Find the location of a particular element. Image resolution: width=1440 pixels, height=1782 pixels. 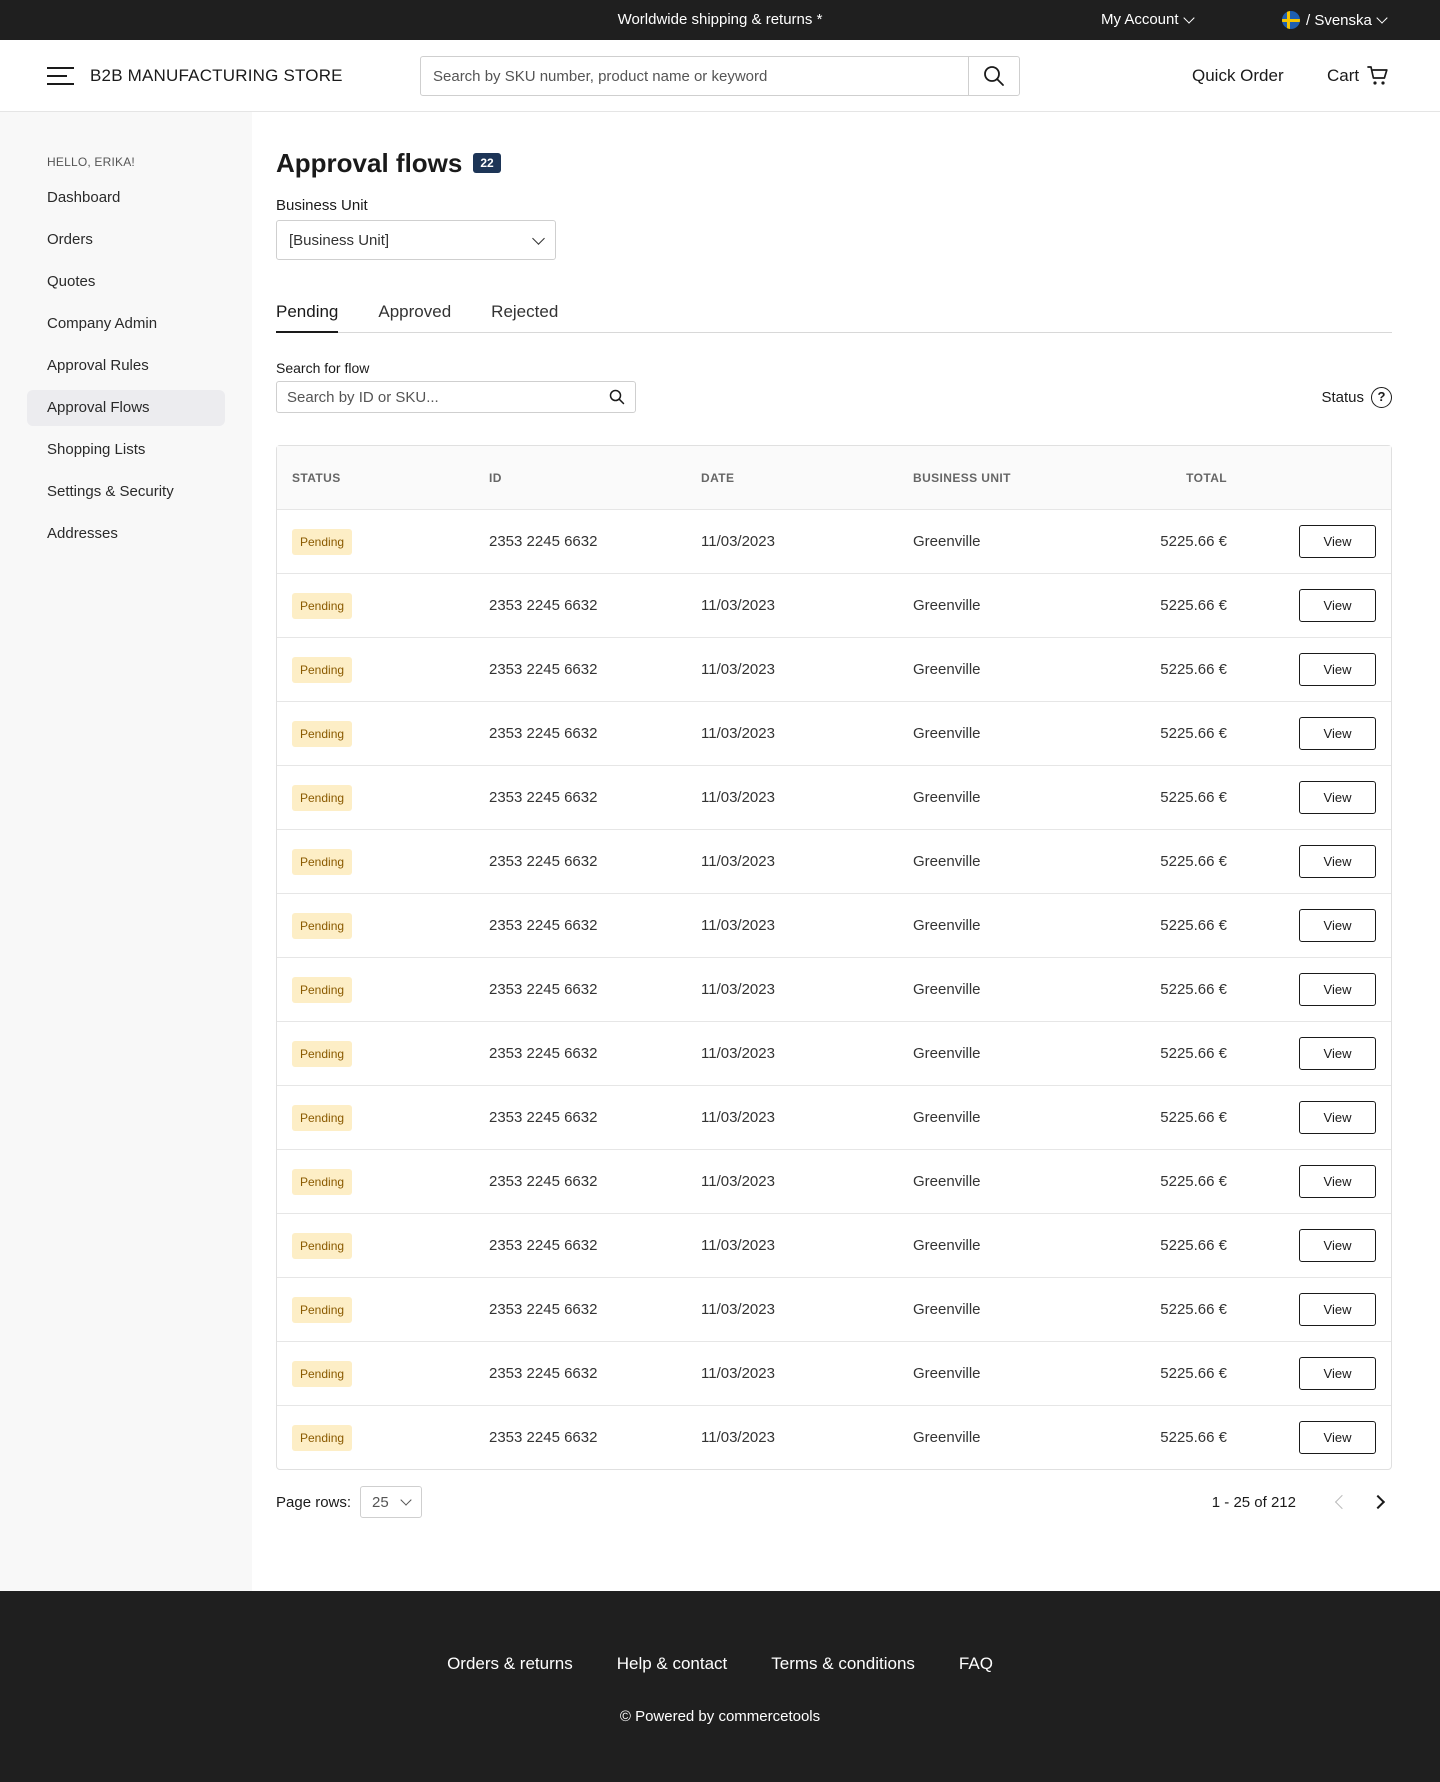

cart-link: Cart is located at coordinates (1358, 76).